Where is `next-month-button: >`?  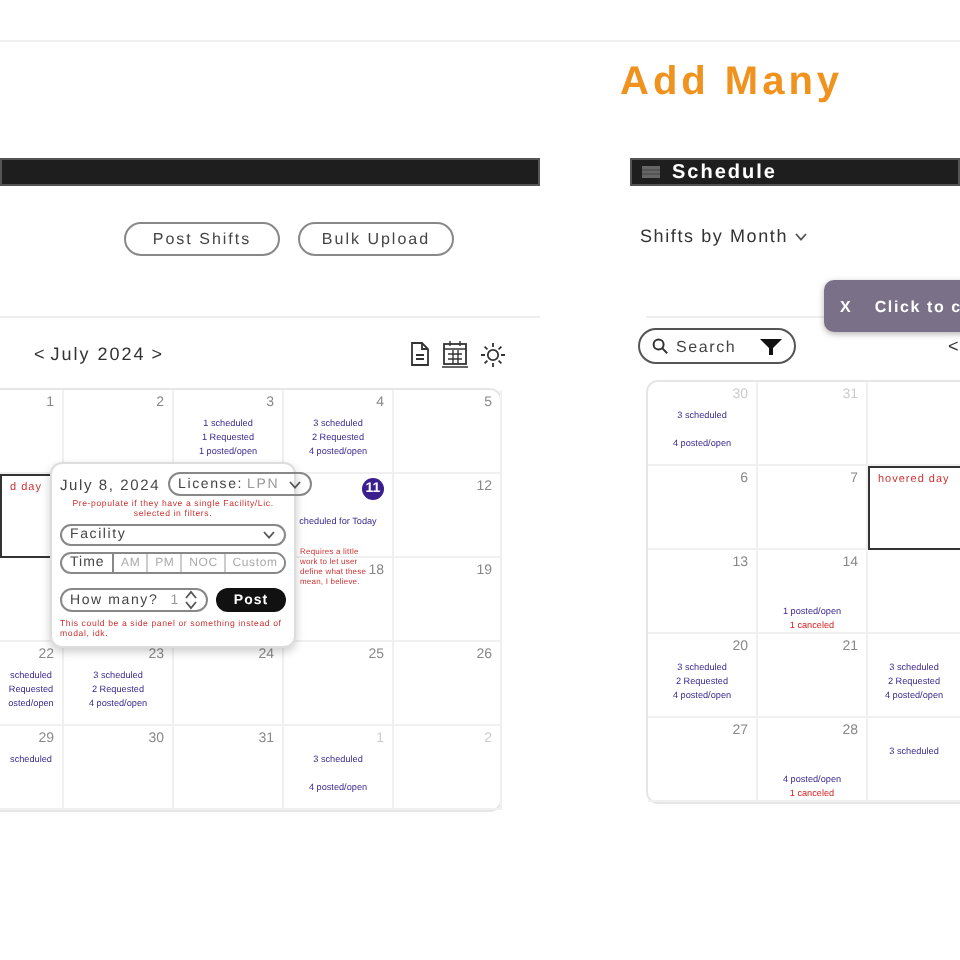
next-month-button: > is located at coordinates (157, 354).